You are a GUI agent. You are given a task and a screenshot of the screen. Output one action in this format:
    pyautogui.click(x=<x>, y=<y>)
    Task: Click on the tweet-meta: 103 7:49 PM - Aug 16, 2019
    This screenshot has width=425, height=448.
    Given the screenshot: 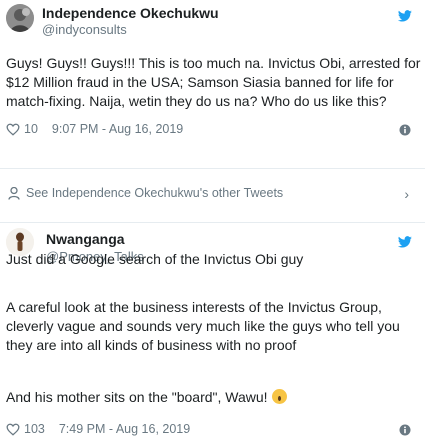 What is the action you would take?
    pyautogui.click(x=98, y=429)
    